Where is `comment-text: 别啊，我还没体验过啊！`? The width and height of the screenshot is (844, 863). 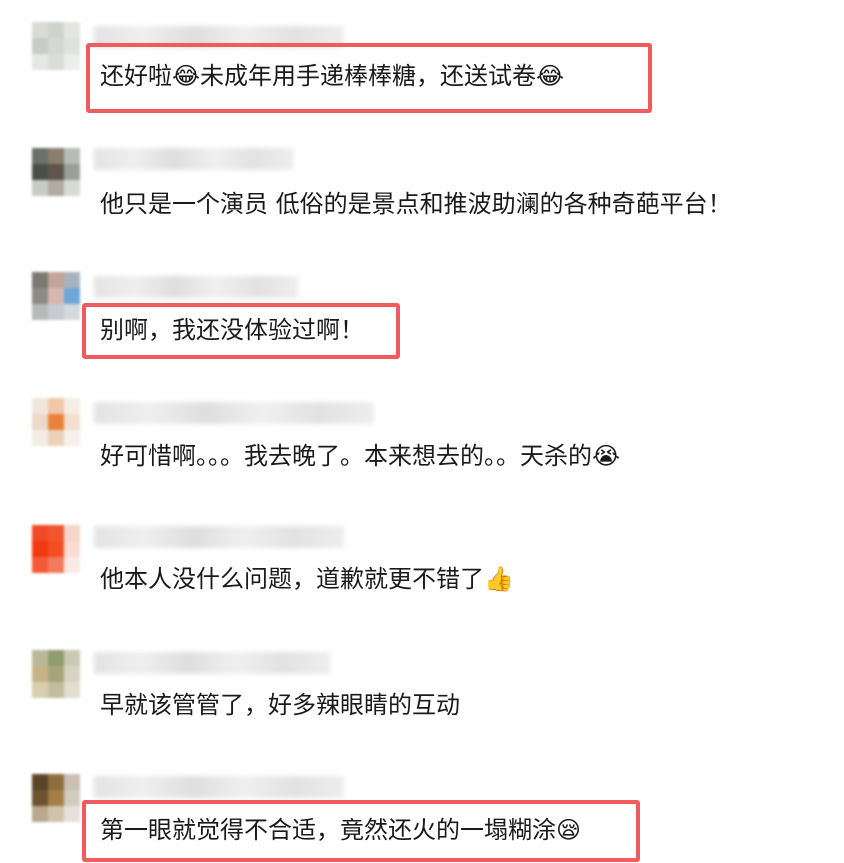 comment-text: 别啊，我还没体验过啊！ is located at coordinates (232, 330).